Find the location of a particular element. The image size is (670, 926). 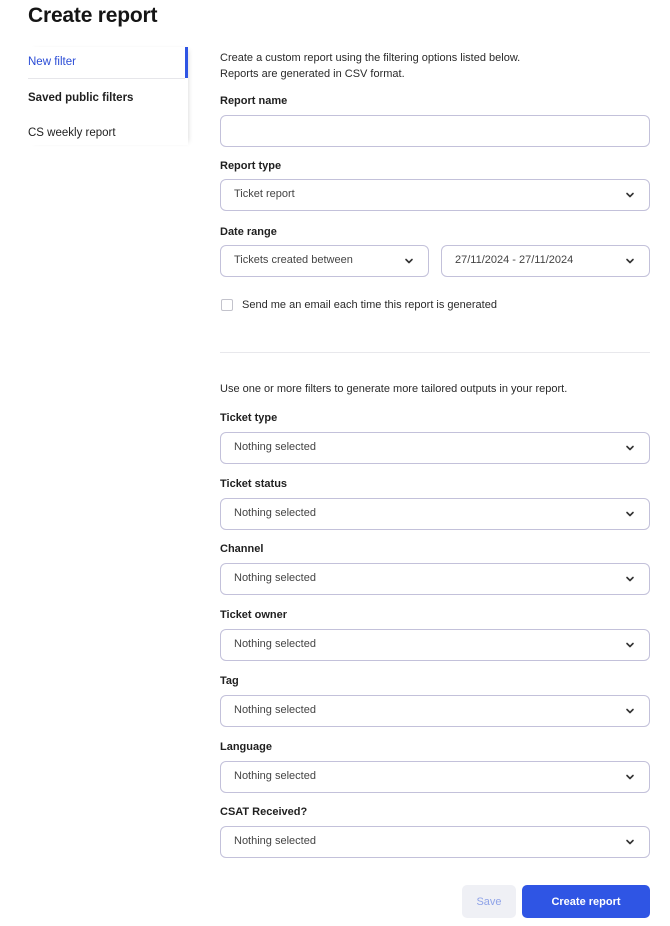

ticket-status-label: Ticket status is located at coordinates (254, 484).